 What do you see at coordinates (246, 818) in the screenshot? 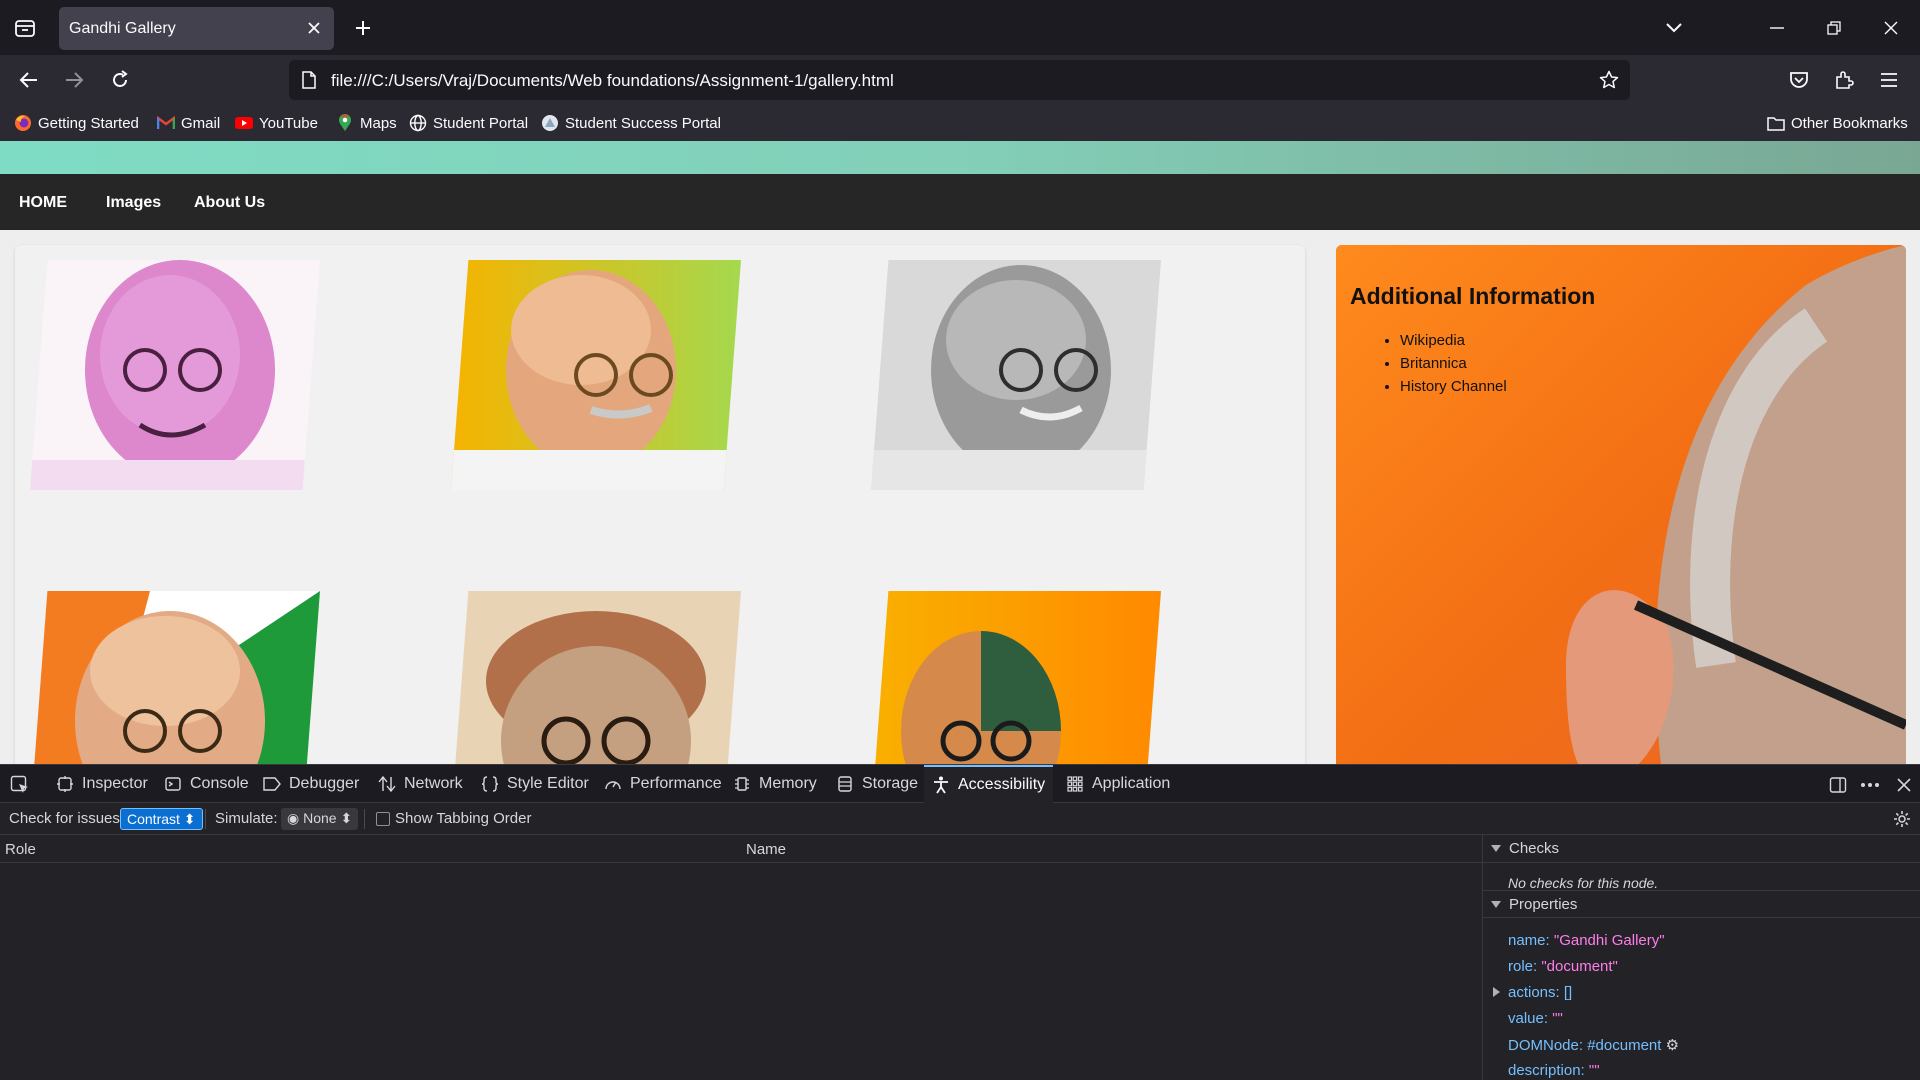
I see `simulate-label: Simulate:` at bounding box center [246, 818].